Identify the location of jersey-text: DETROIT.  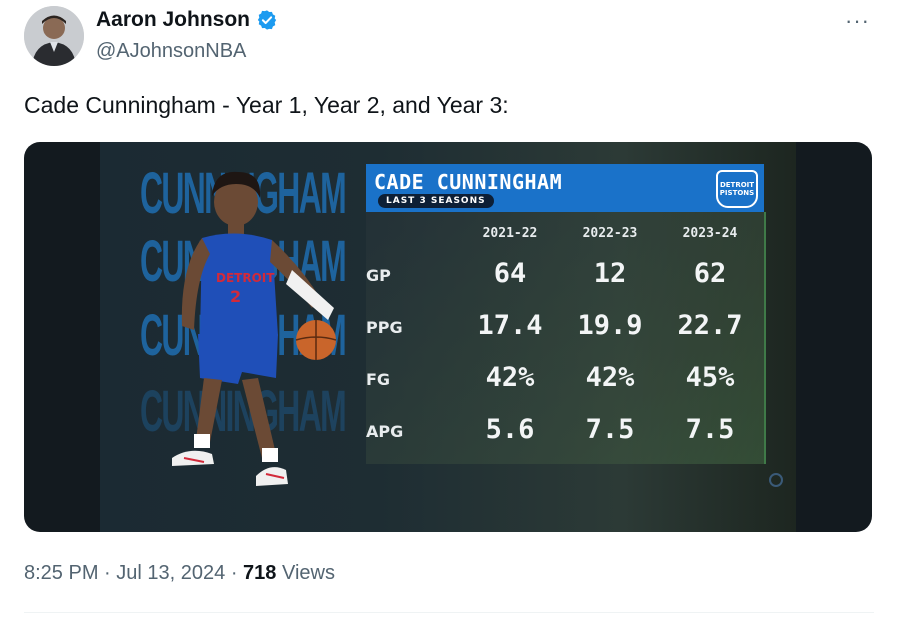
(245, 278).